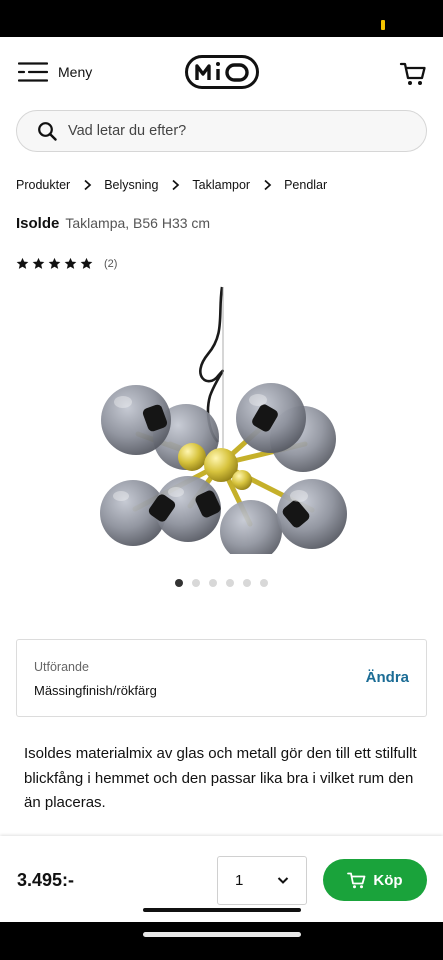  What do you see at coordinates (283, 880) in the screenshot?
I see `chevron-down-icon` at bounding box center [283, 880].